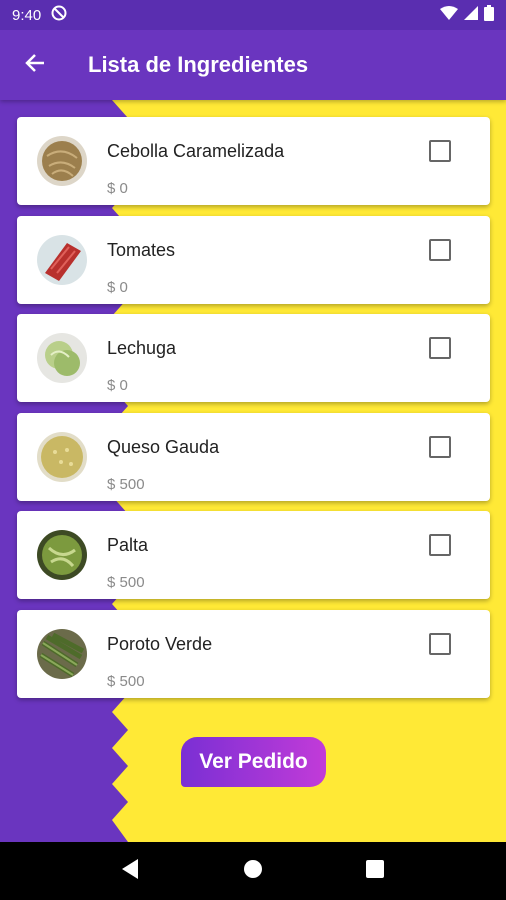 The width and height of the screenshot is (506, 900). I want to click on do-not-disturb-icon, so click(59, 15).